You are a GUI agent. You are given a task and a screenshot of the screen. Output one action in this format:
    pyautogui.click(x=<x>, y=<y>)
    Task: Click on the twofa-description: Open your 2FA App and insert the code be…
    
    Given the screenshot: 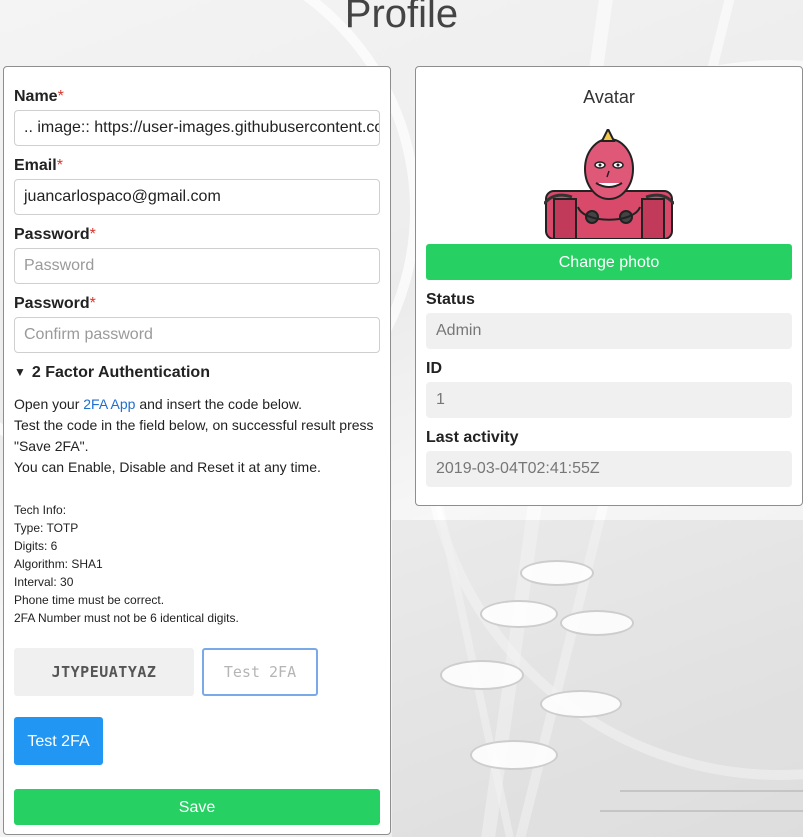 What is the action you would take?
    pyautogui.click(x=194, y=436)
    